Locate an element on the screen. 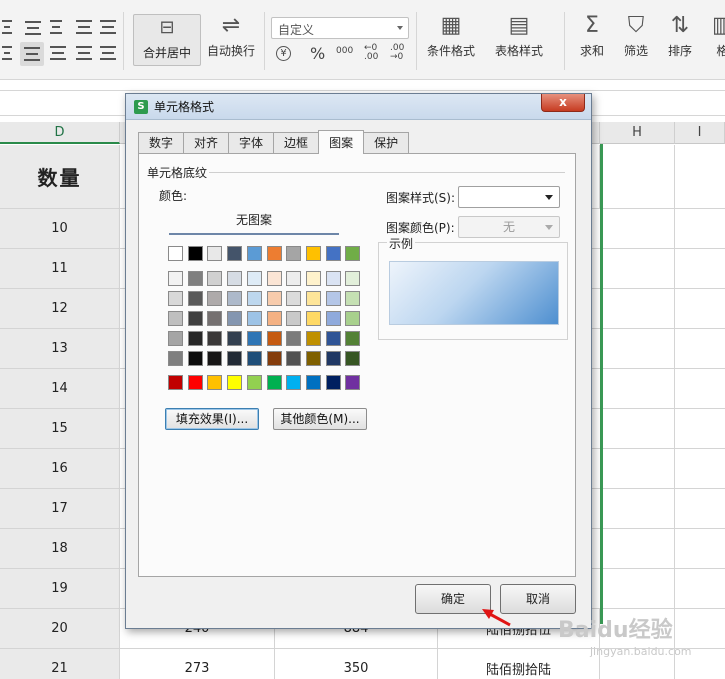  tab-number: 数字 is located at coordinates (161, 143).